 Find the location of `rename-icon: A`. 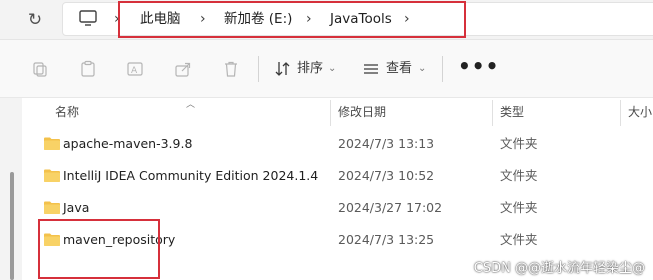

rename-icon: A is located at coordinates (135, 69).